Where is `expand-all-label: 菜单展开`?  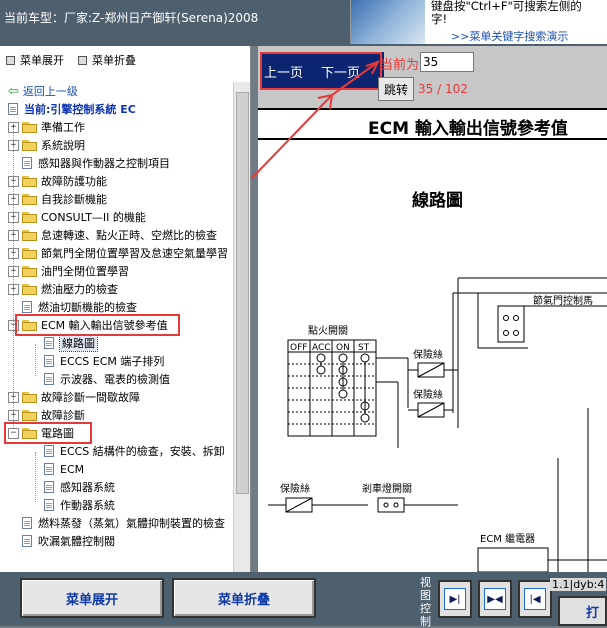
expand-all-label: 菜单展开 is located at coordinates (42, 60).